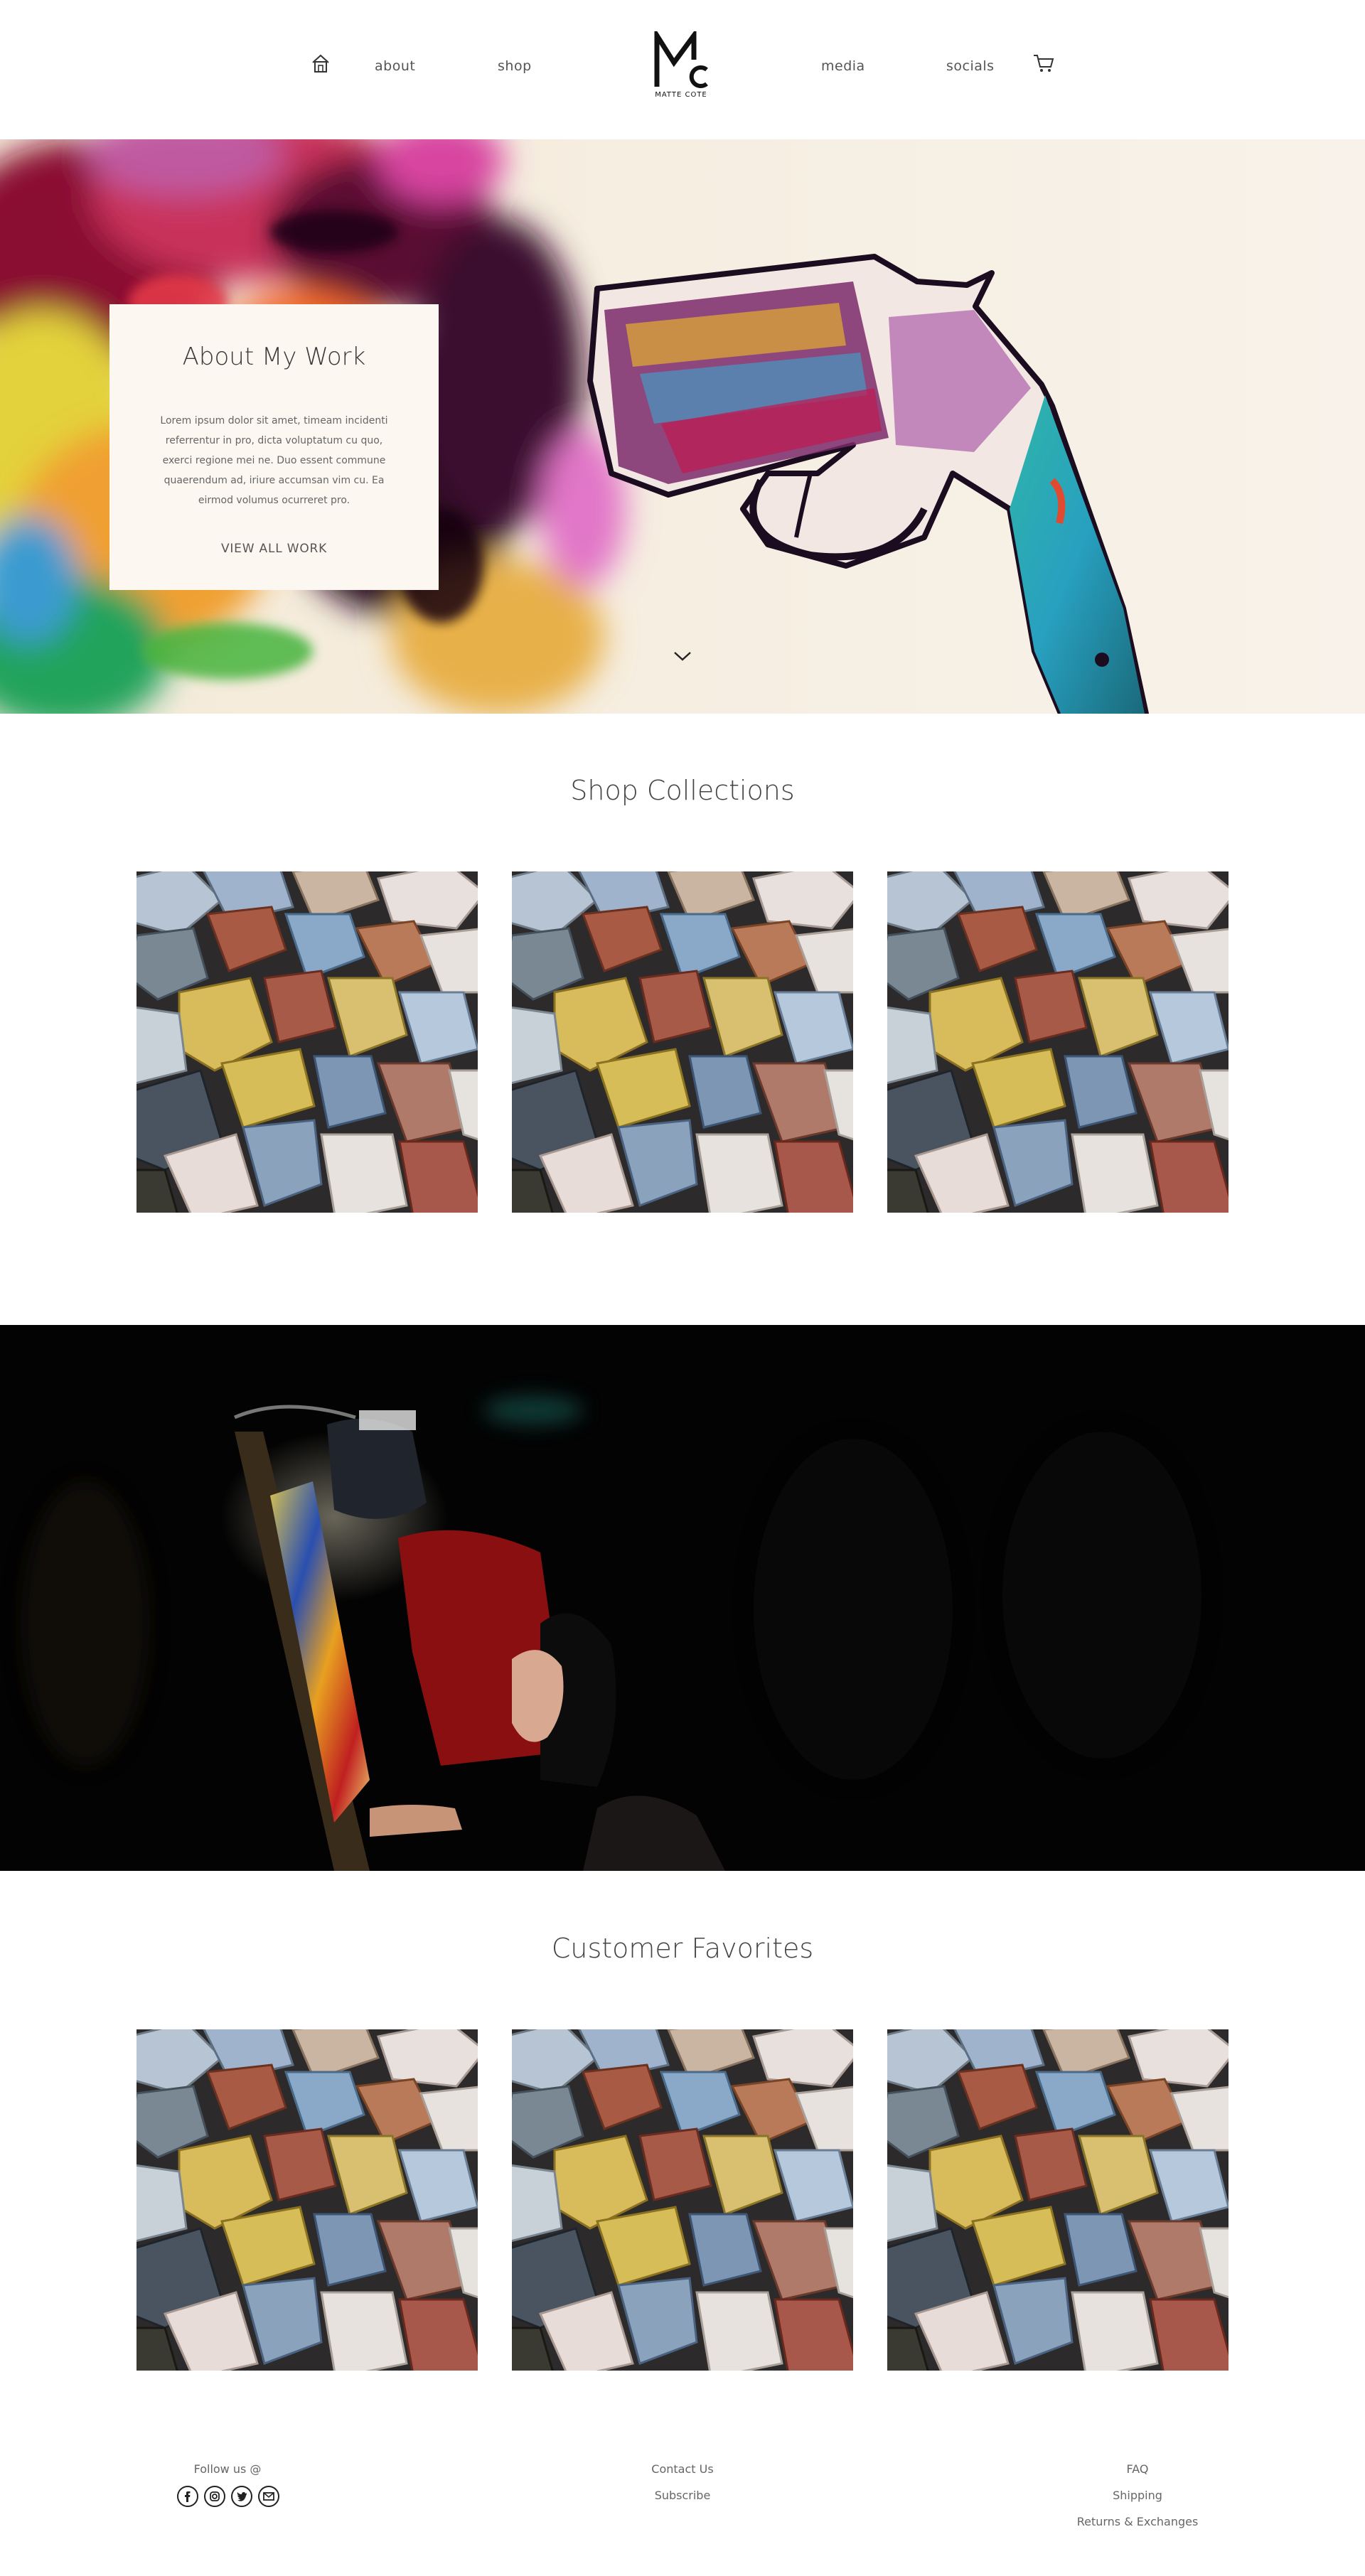  What do you see at coordinates (971, 66) in the screenshot?
I see `nav-link-socials: socials` at bounding box center [971, 66].